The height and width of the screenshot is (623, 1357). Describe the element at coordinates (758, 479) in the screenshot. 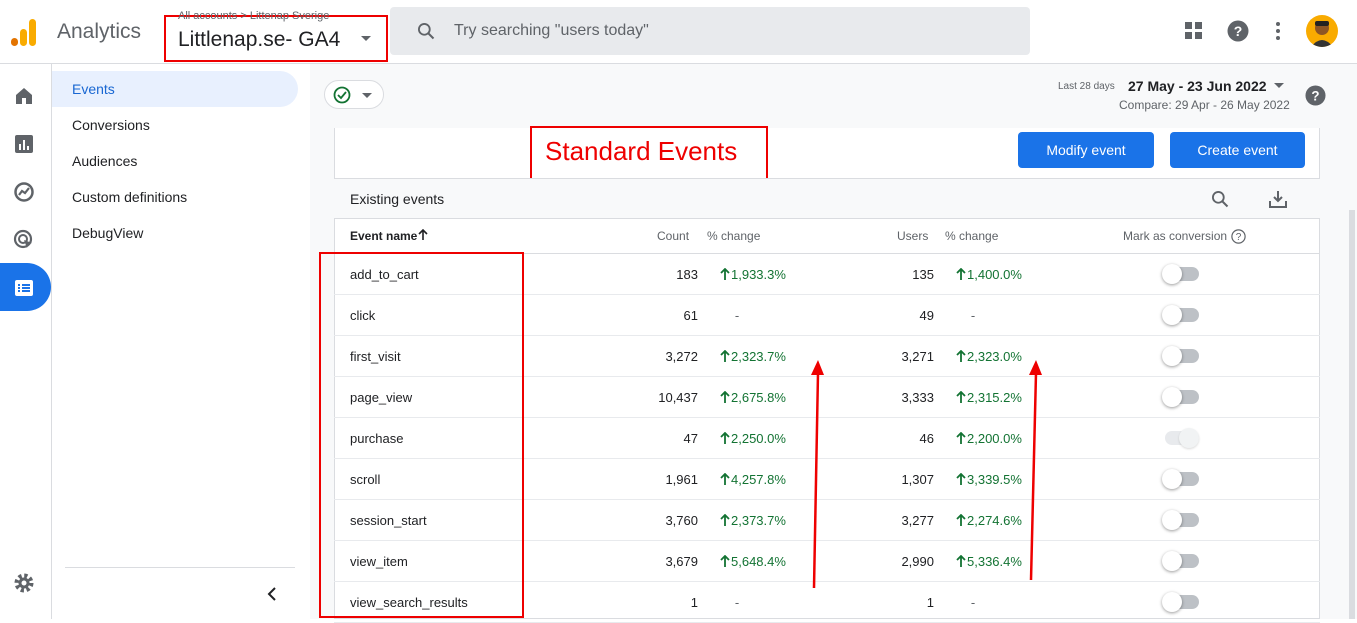

I see `count-change-cell: 4,257.8%` at that location.